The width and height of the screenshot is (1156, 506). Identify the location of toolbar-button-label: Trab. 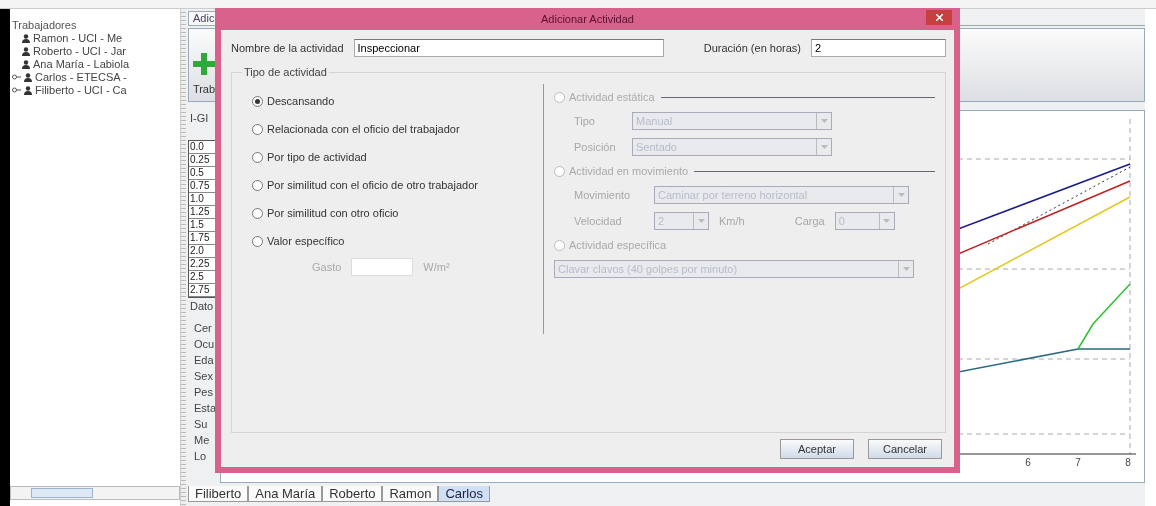
(204, 89).